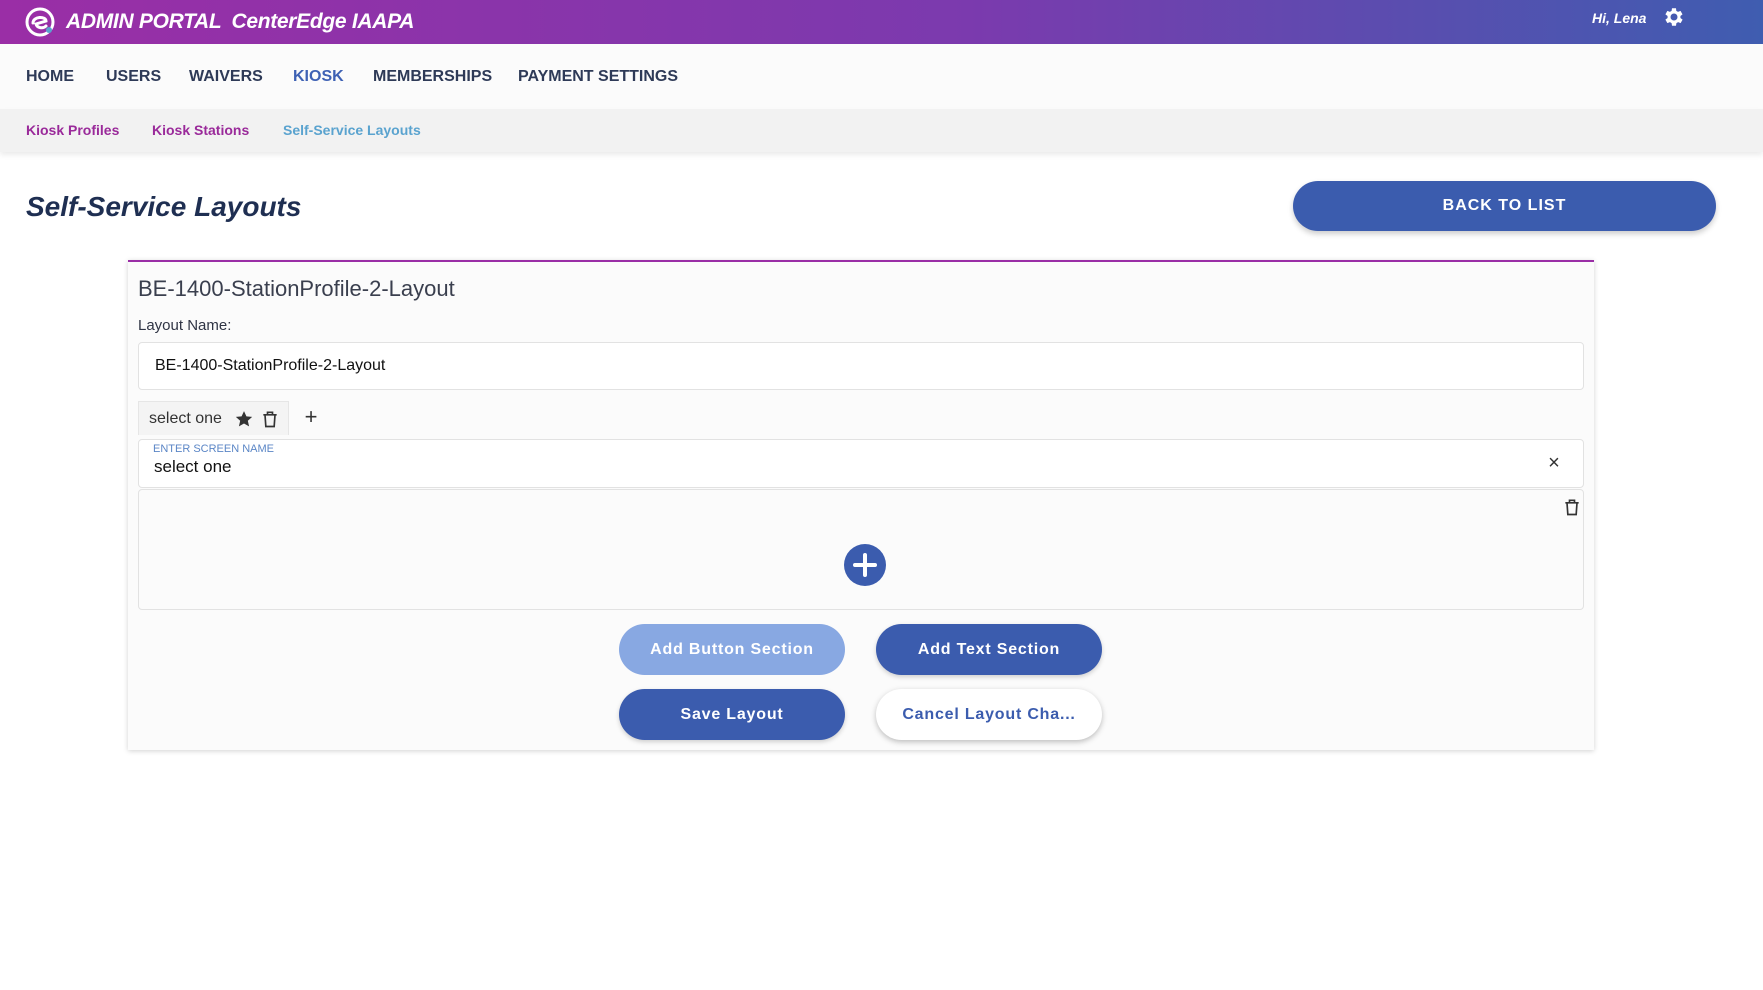  I want to click on top-bar: ADMIN PORTAL CenterEdge IAAPA Hi, Lena, so click(881, 22).